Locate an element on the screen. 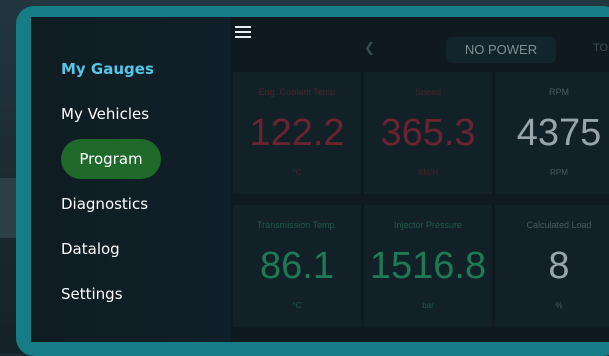  chevron-left-icon: ❮ is located at coordinates (369, 48).